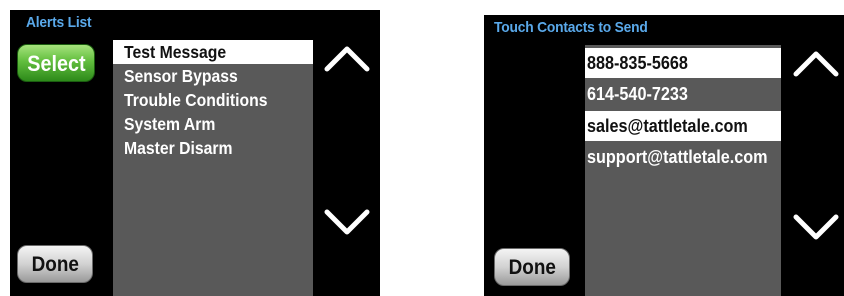  I want to click on list-item-sensor-bypass: Sensor Bypass, so click(213, 76).